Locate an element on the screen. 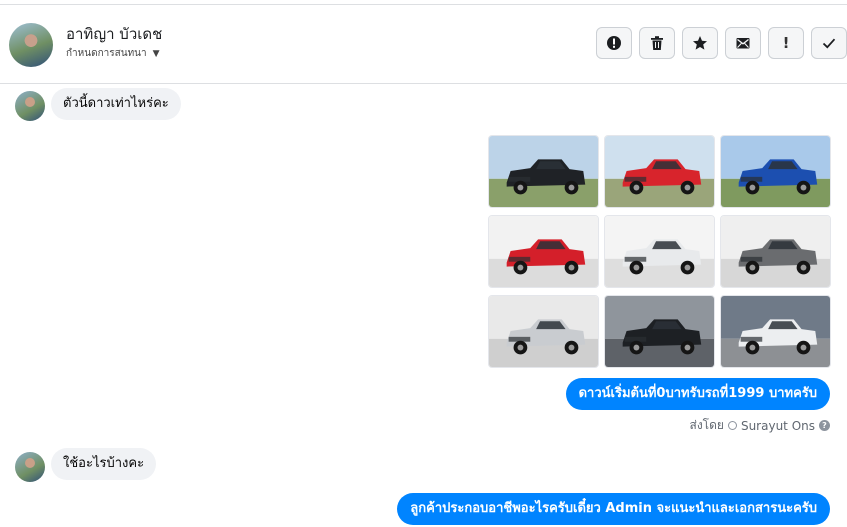 This screenshot has height=527, width=847. conversation-settings-dropdown: กำหนดการสนทนา ▼ is located at coordinates (113, 53).